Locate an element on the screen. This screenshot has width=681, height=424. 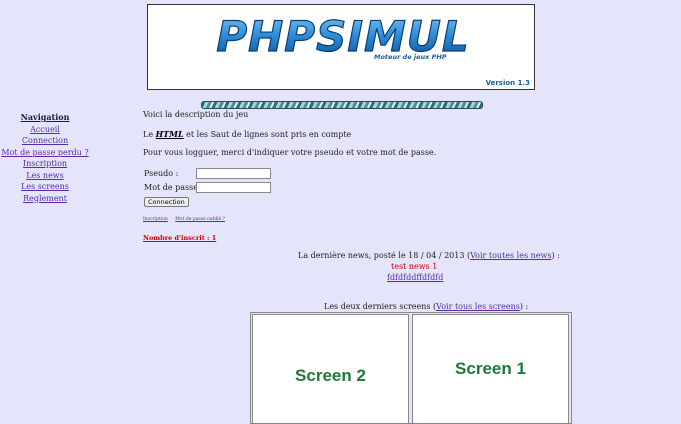
screen-thumbnail: Screen 1 is located at coordinates (490, 369).